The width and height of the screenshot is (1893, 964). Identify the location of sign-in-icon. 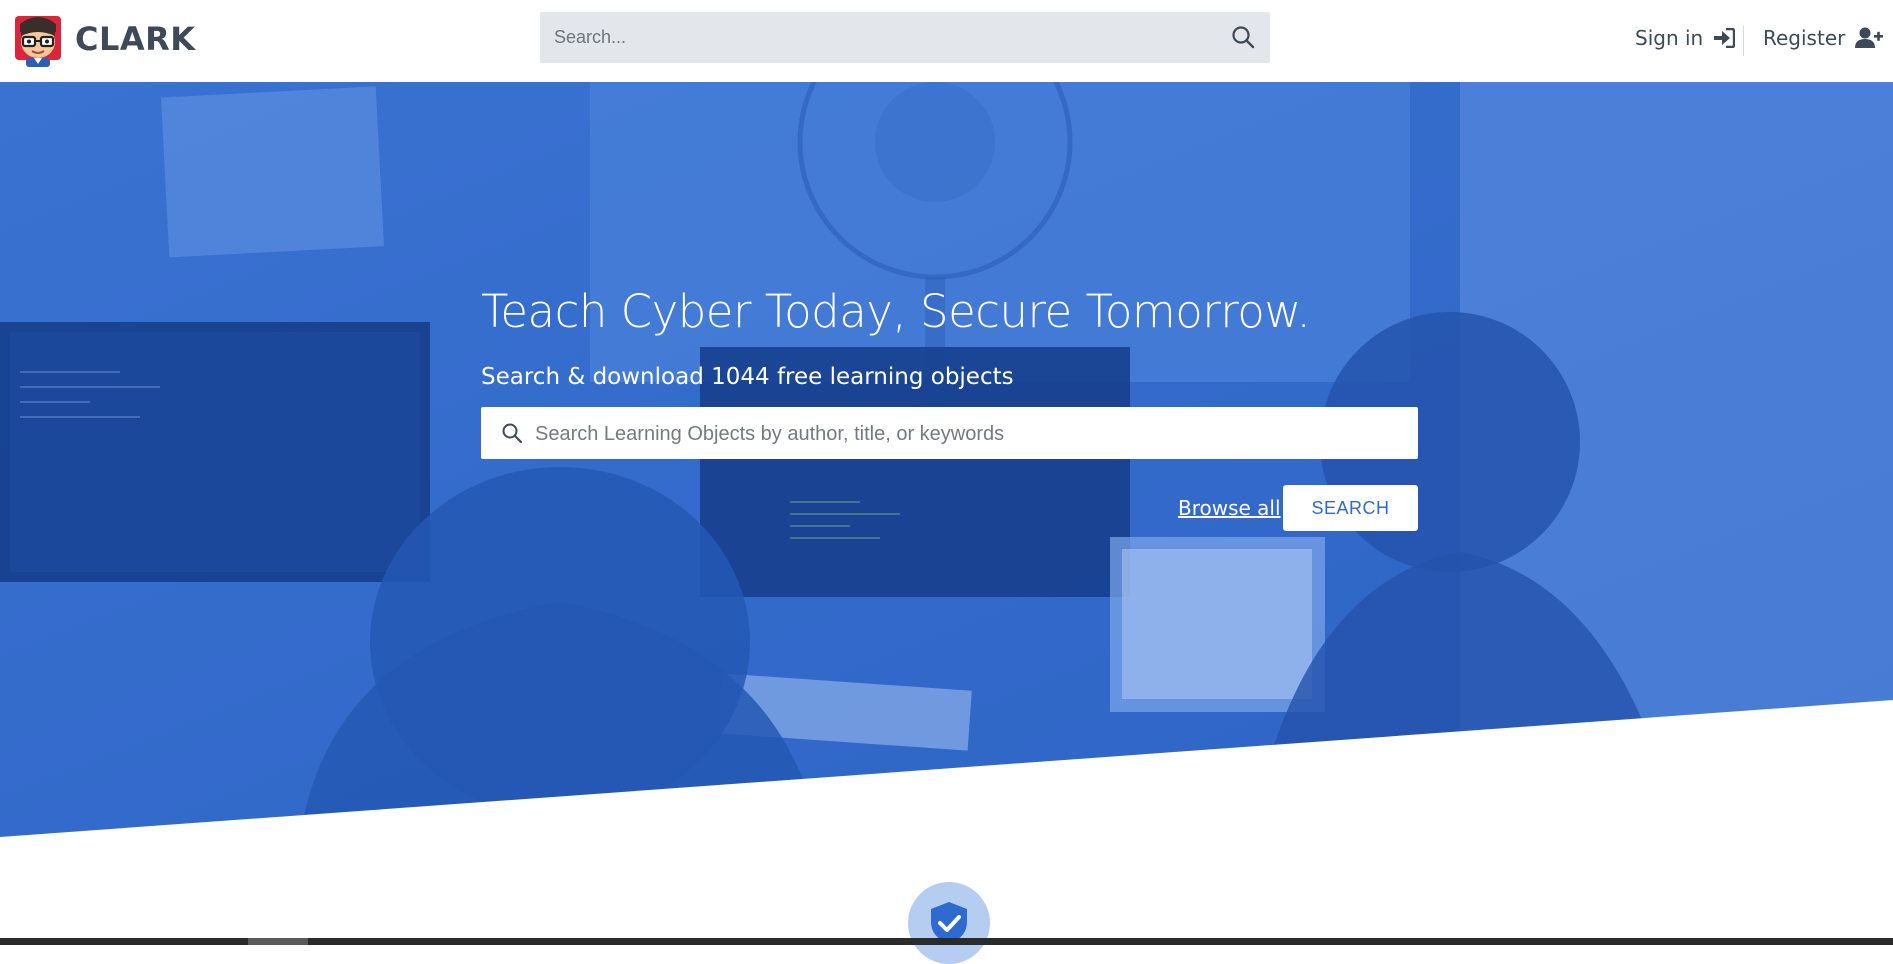
(1725, 38).